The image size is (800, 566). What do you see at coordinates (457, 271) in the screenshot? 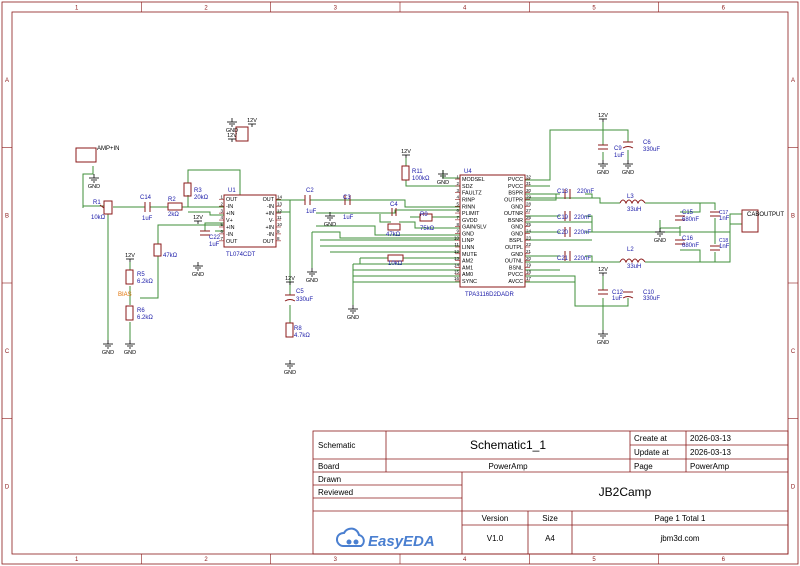
I see `pin-number: 15` at bounding box center [457, 271].